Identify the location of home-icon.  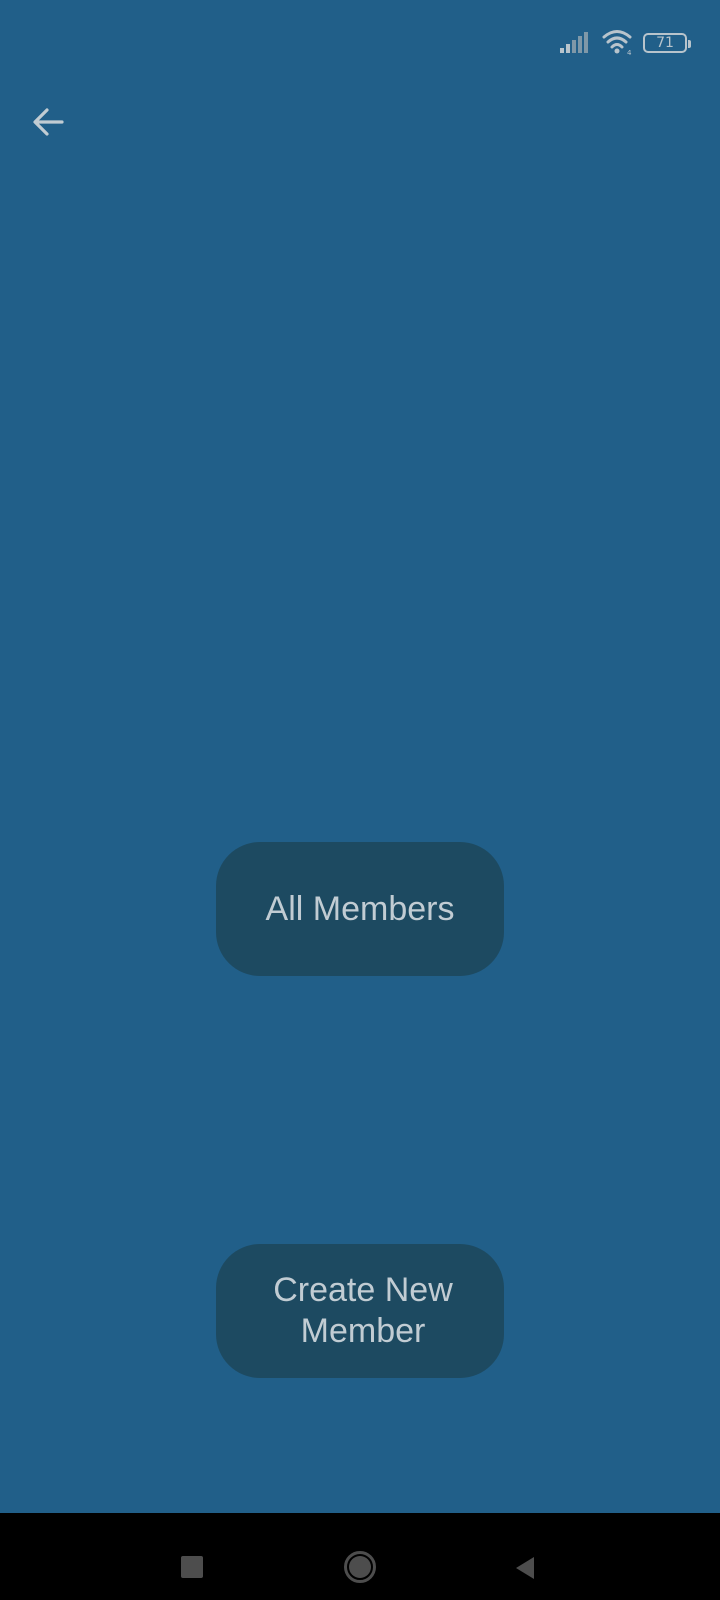
(360, 1567).